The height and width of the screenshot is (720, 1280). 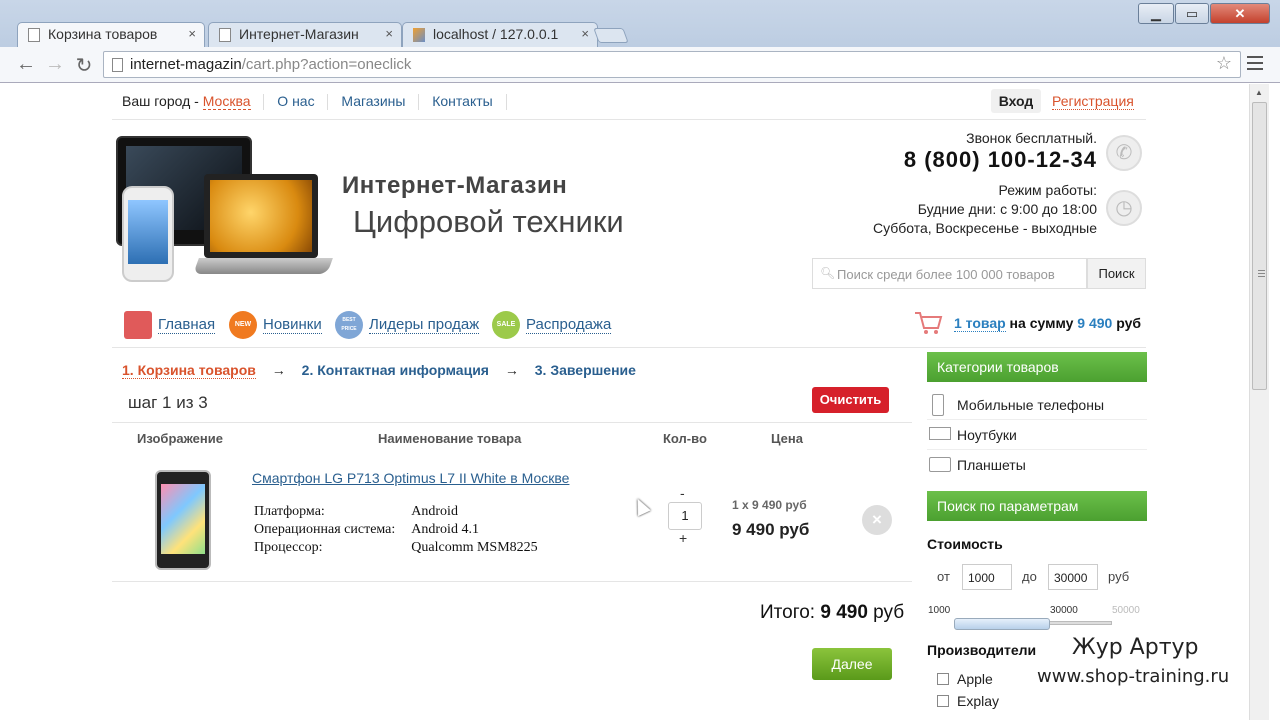 What do you see at coordinates (1037, 435) in the screenshot?
I see `category-laptops: Ноутбуки` at bounding box center [1037, 435].